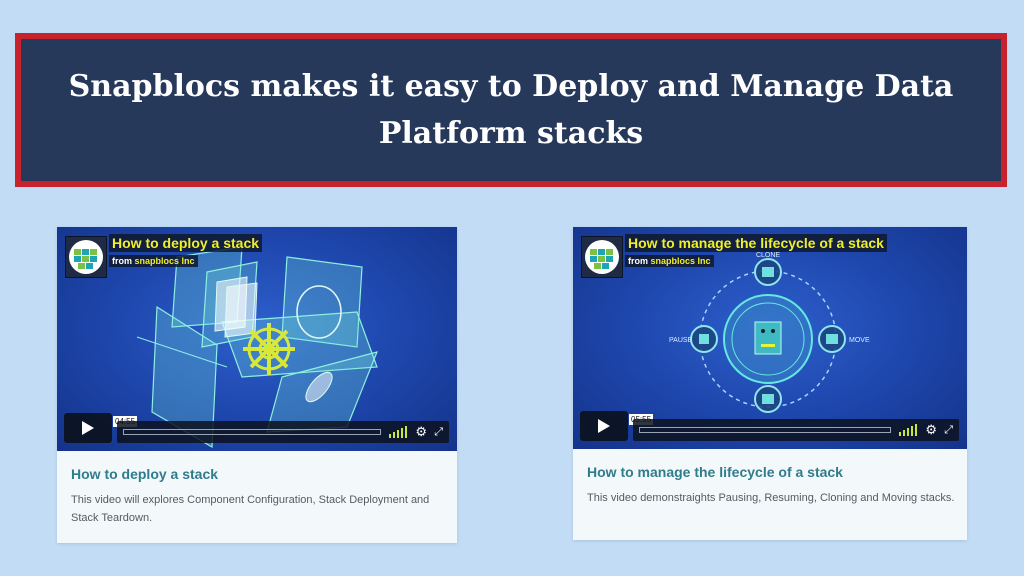  I want to click on card-title: How to manage the lifecycle of a stack, so click(715, 472).